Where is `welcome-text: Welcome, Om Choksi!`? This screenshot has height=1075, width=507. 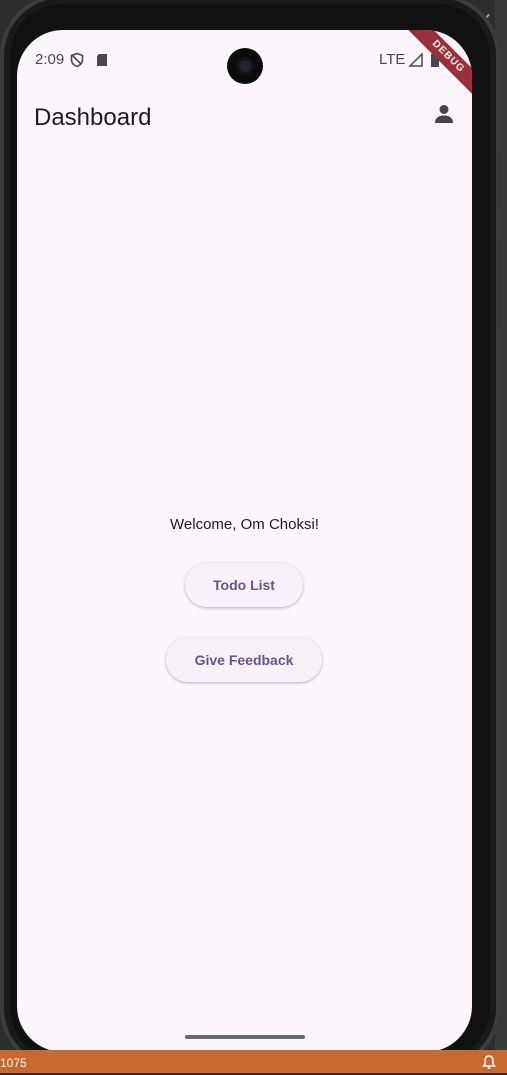
welcome-text: Welcome, Om Choksi! is located at coordinates (244, 524).